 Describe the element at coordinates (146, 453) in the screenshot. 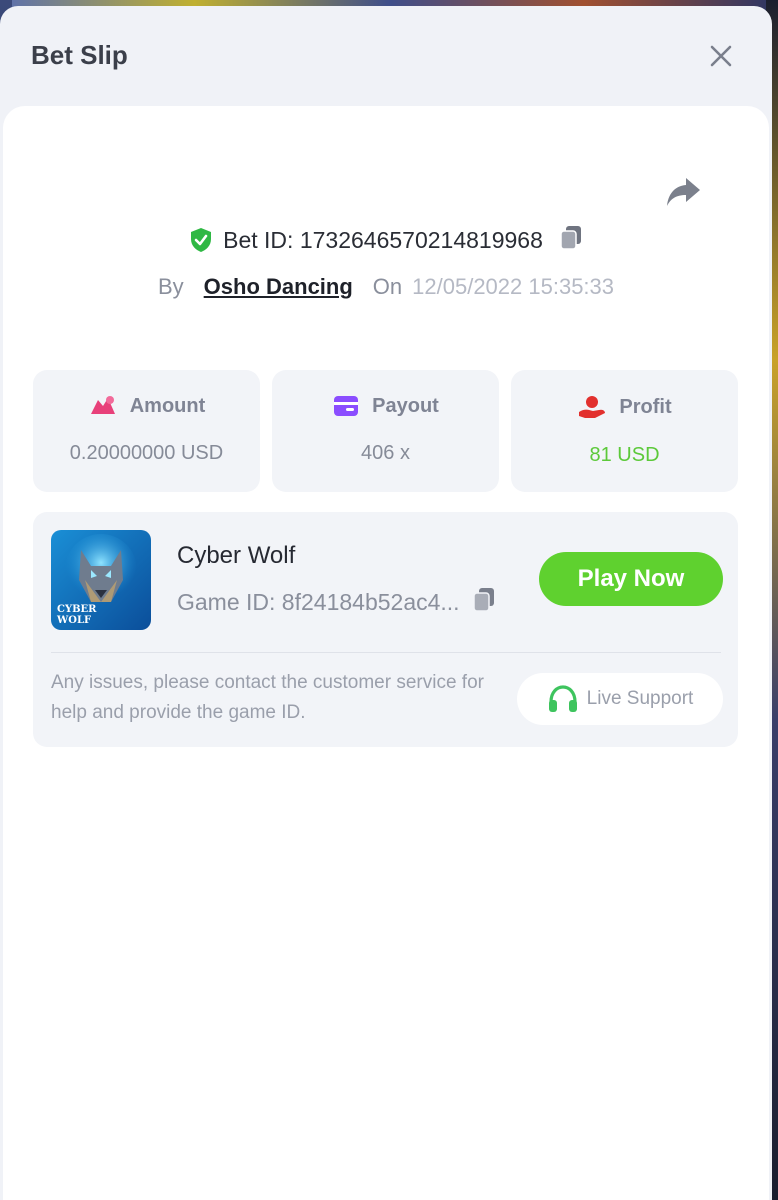

I see `amount-value: 0.20000000 USD` at that location.